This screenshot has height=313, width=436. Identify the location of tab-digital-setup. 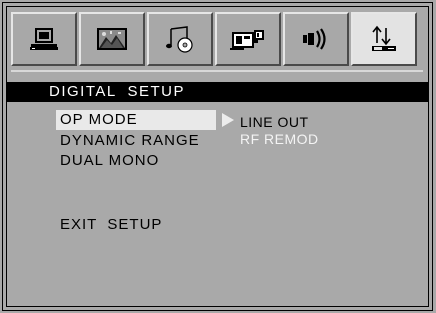
(384, 39).